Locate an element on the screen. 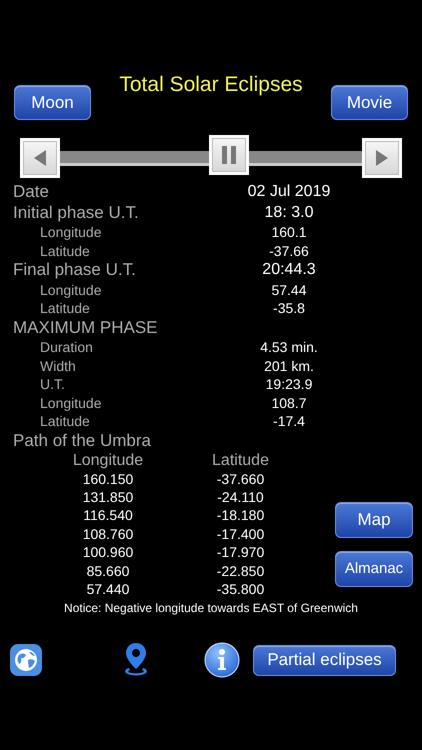 The height and width of the screenshot is (750, 422). info-icon is located at coordinates (222, 660).